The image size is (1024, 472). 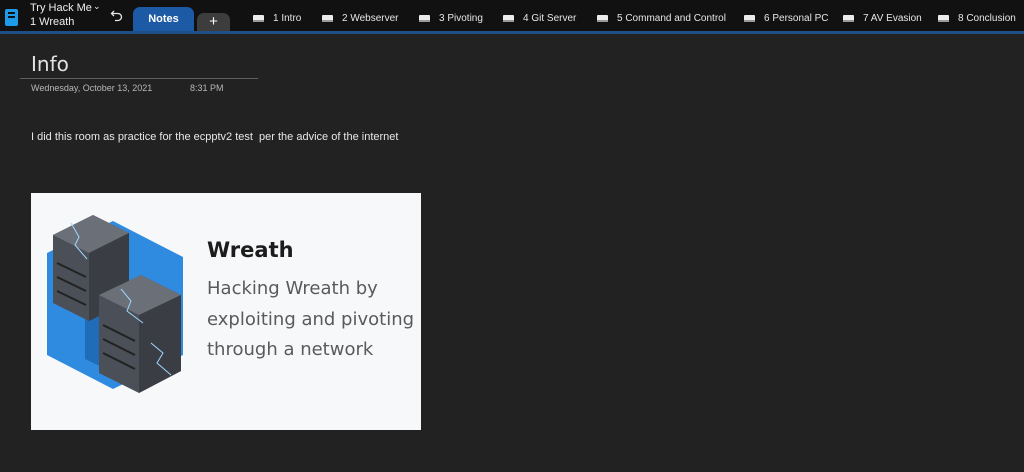 I want to click on section-tab-label: 4 Git Server, so click(x=550, y=18).